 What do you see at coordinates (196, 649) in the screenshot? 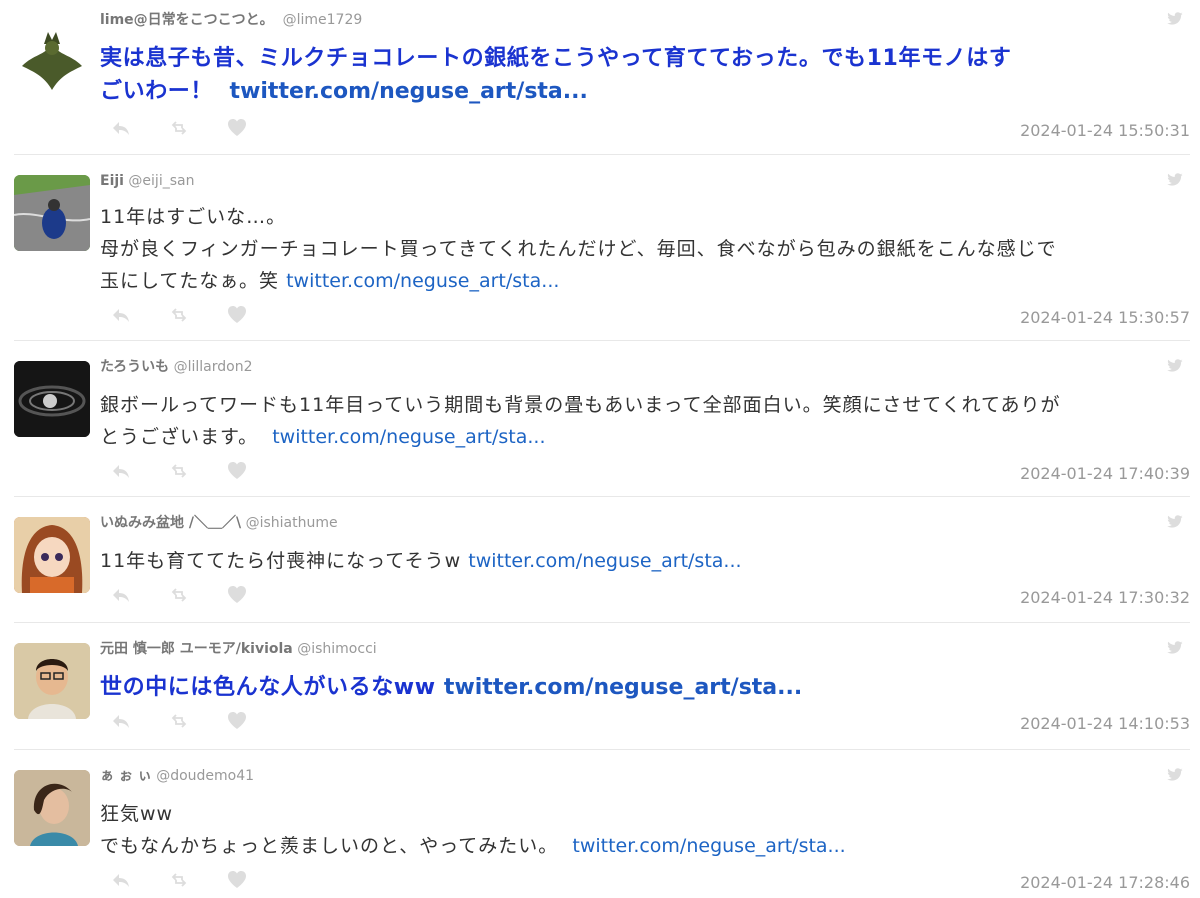
I see `author-name: 元田 慎一郎 ユーモア/kiviola` at bounding box center [196, 649].